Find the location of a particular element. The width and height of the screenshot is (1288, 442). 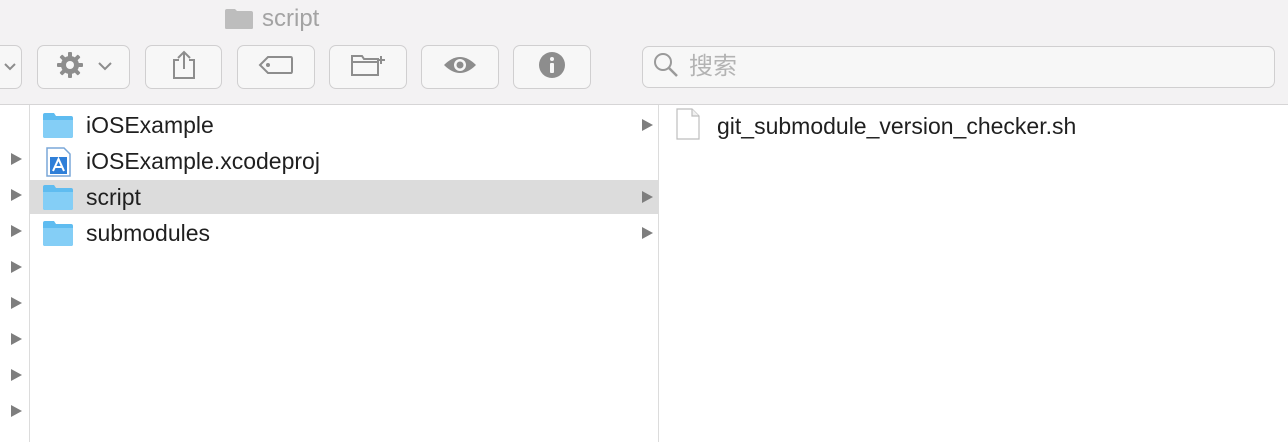

list-item: submodules is located at coordinates (344, 233).